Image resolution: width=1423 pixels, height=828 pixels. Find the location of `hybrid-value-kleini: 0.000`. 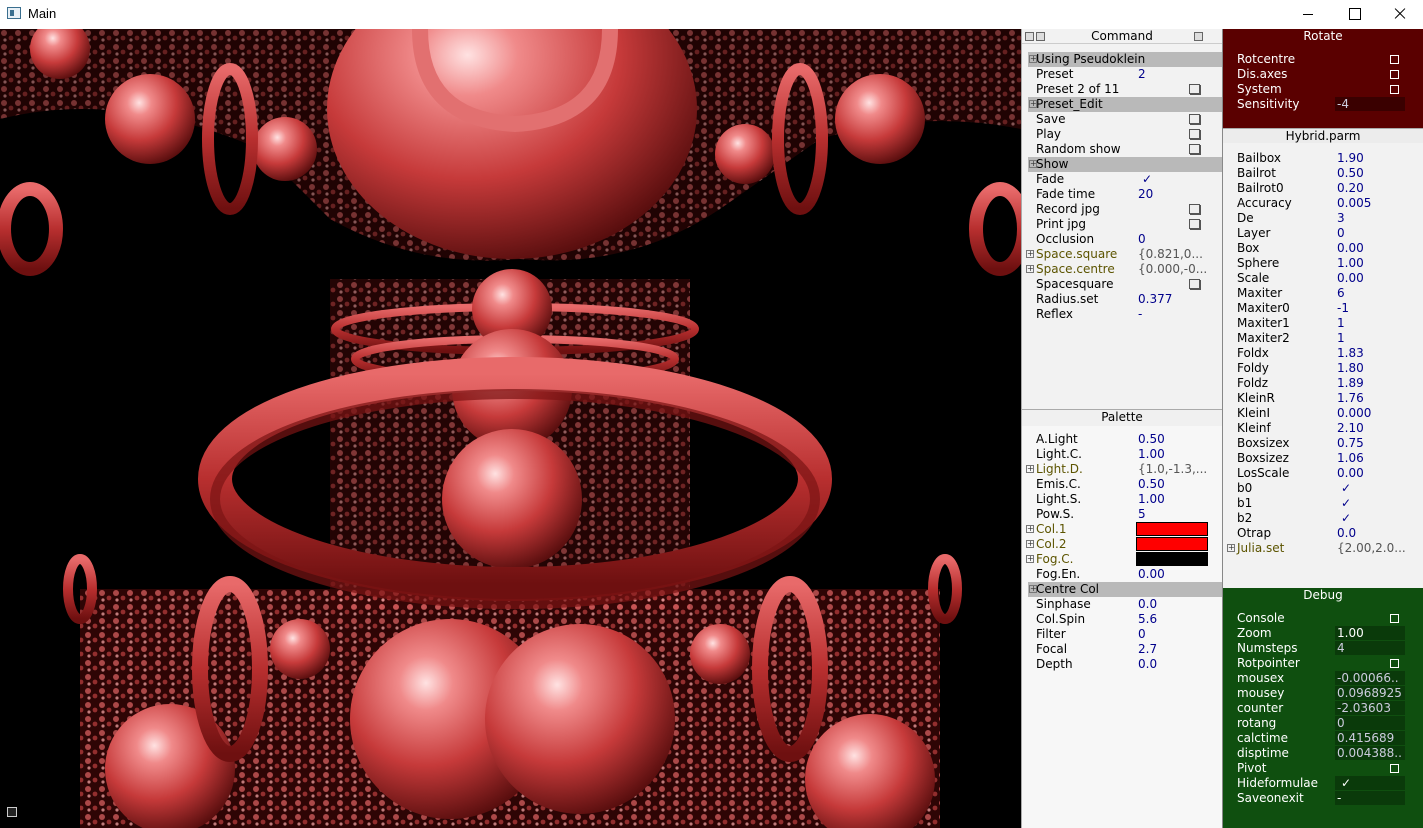

hybrid-value-kleini: 0.000 is located at coordinates (1370, 413).